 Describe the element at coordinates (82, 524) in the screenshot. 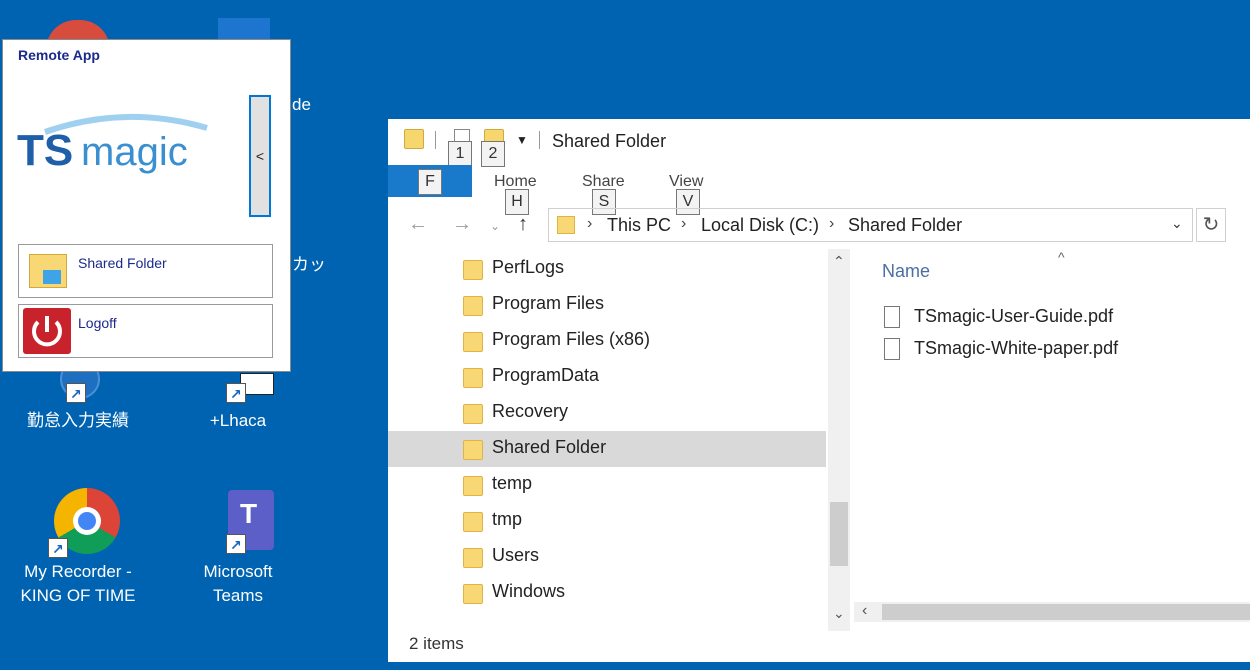

I see `chrome-icon` at that location.